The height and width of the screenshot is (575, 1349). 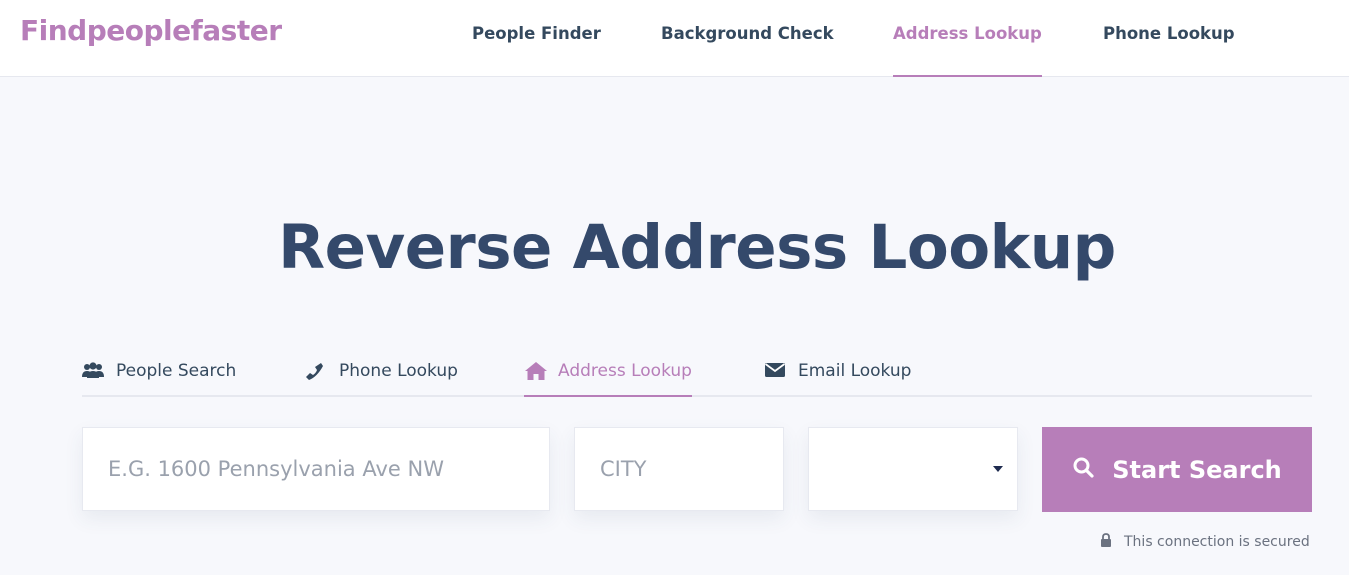 What do you see at coordinates (398, 371) in the screenshot?
I see `tab-phone-lookup-label: Phone Lookup` at bounding box center [398, 371].